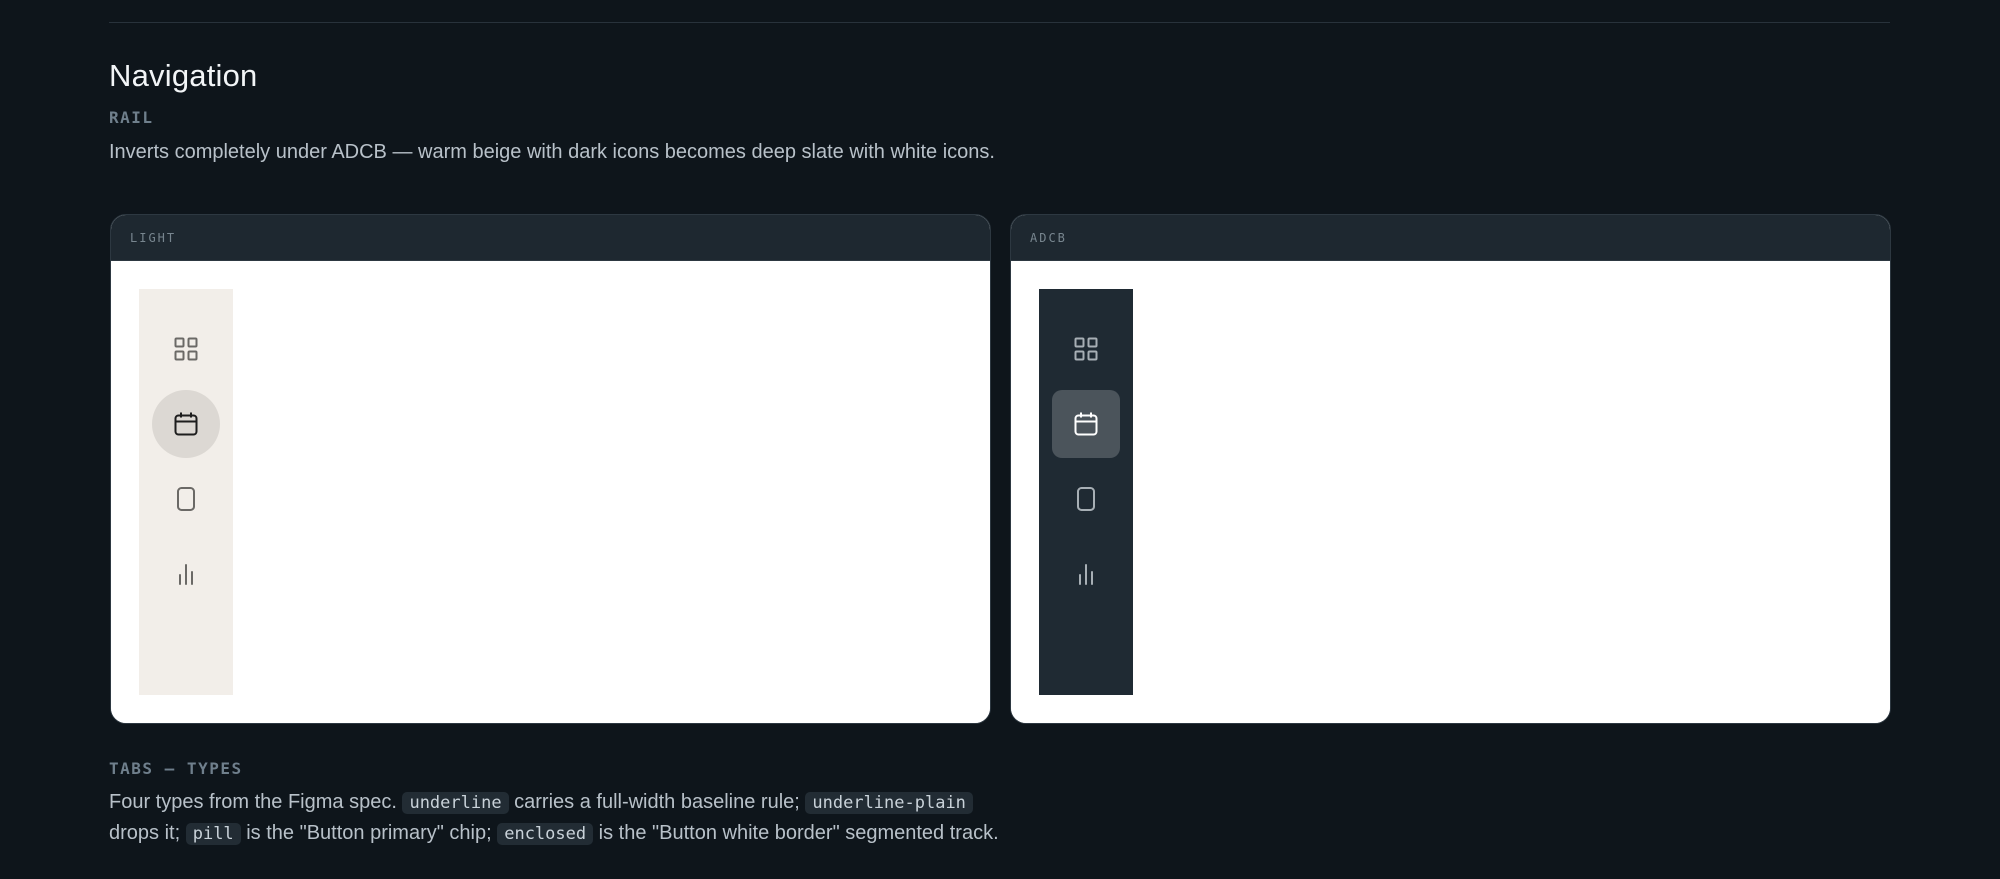 This screenshot has height=879, width=2000. I want to click on code-underline-plain: underline-plain, so click(889, 803).